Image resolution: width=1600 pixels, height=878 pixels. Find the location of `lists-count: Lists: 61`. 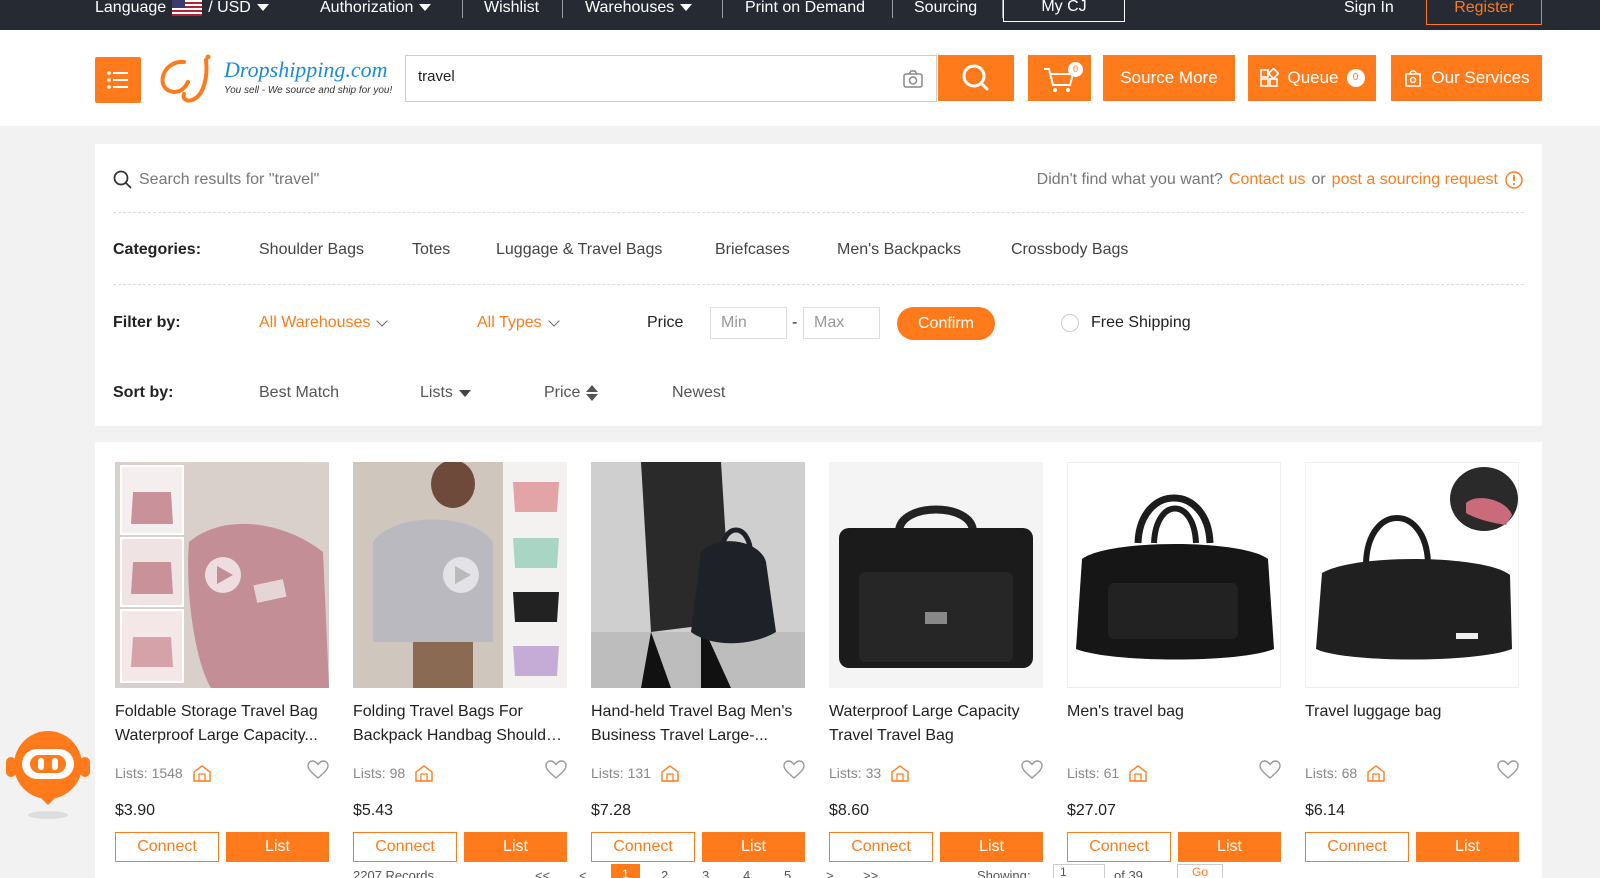

lists-count: Lists: 61 is located at coordinates (1093, 773).